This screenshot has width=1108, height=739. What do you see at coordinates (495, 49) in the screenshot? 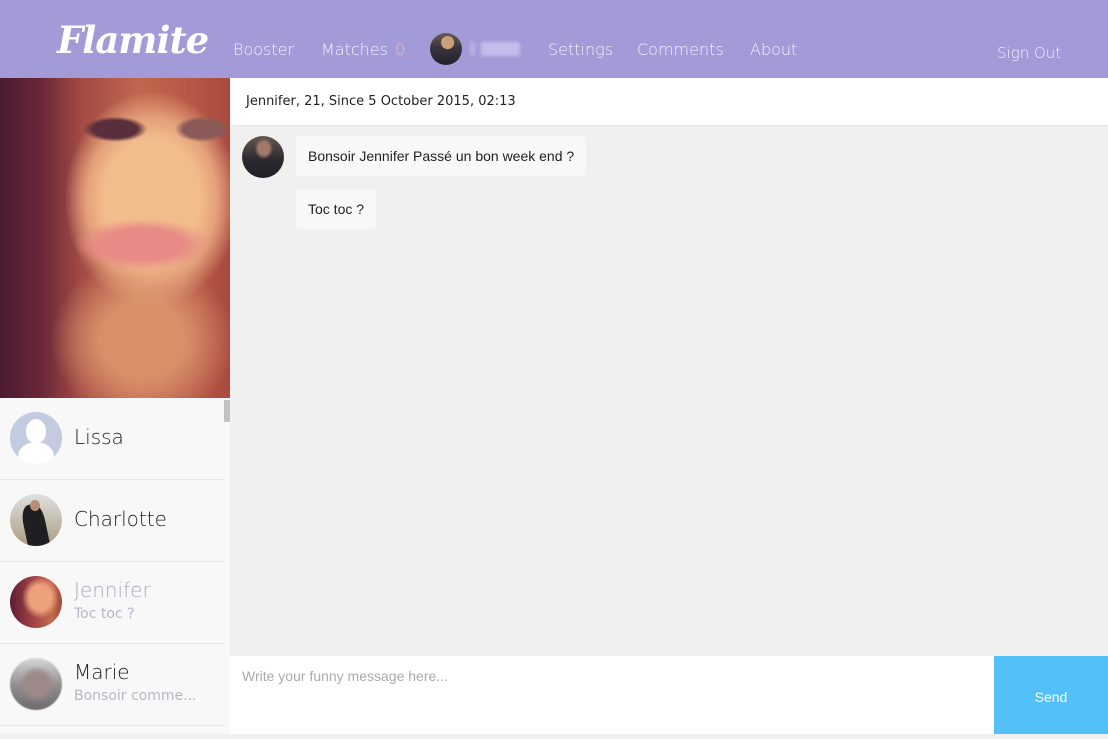
I see `user-name-blurred: ████` at bounding box center [495, 49].